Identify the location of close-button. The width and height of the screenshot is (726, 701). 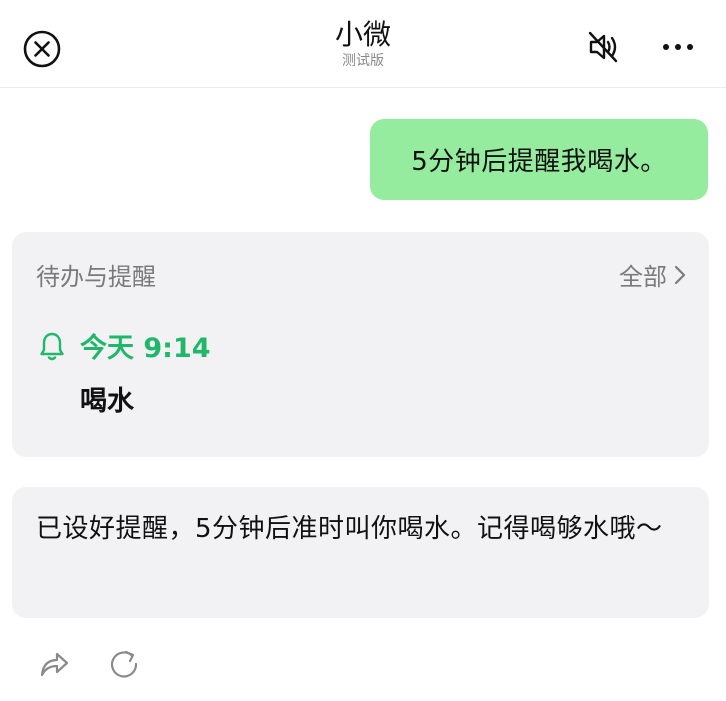
(42, 49).